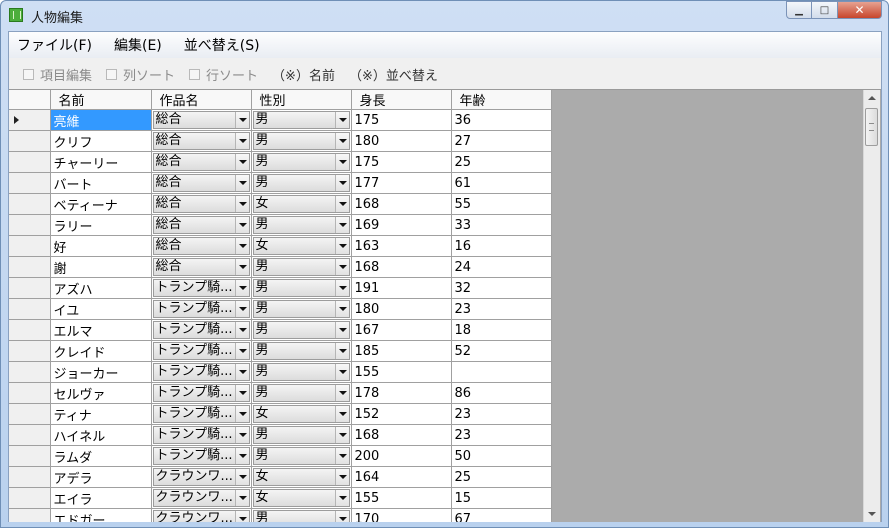 The height and width of the screenshot is (528, 889). Describe the element at coordinates (401, 351) in the screenshot. I see `cell-height: 185` at that location.